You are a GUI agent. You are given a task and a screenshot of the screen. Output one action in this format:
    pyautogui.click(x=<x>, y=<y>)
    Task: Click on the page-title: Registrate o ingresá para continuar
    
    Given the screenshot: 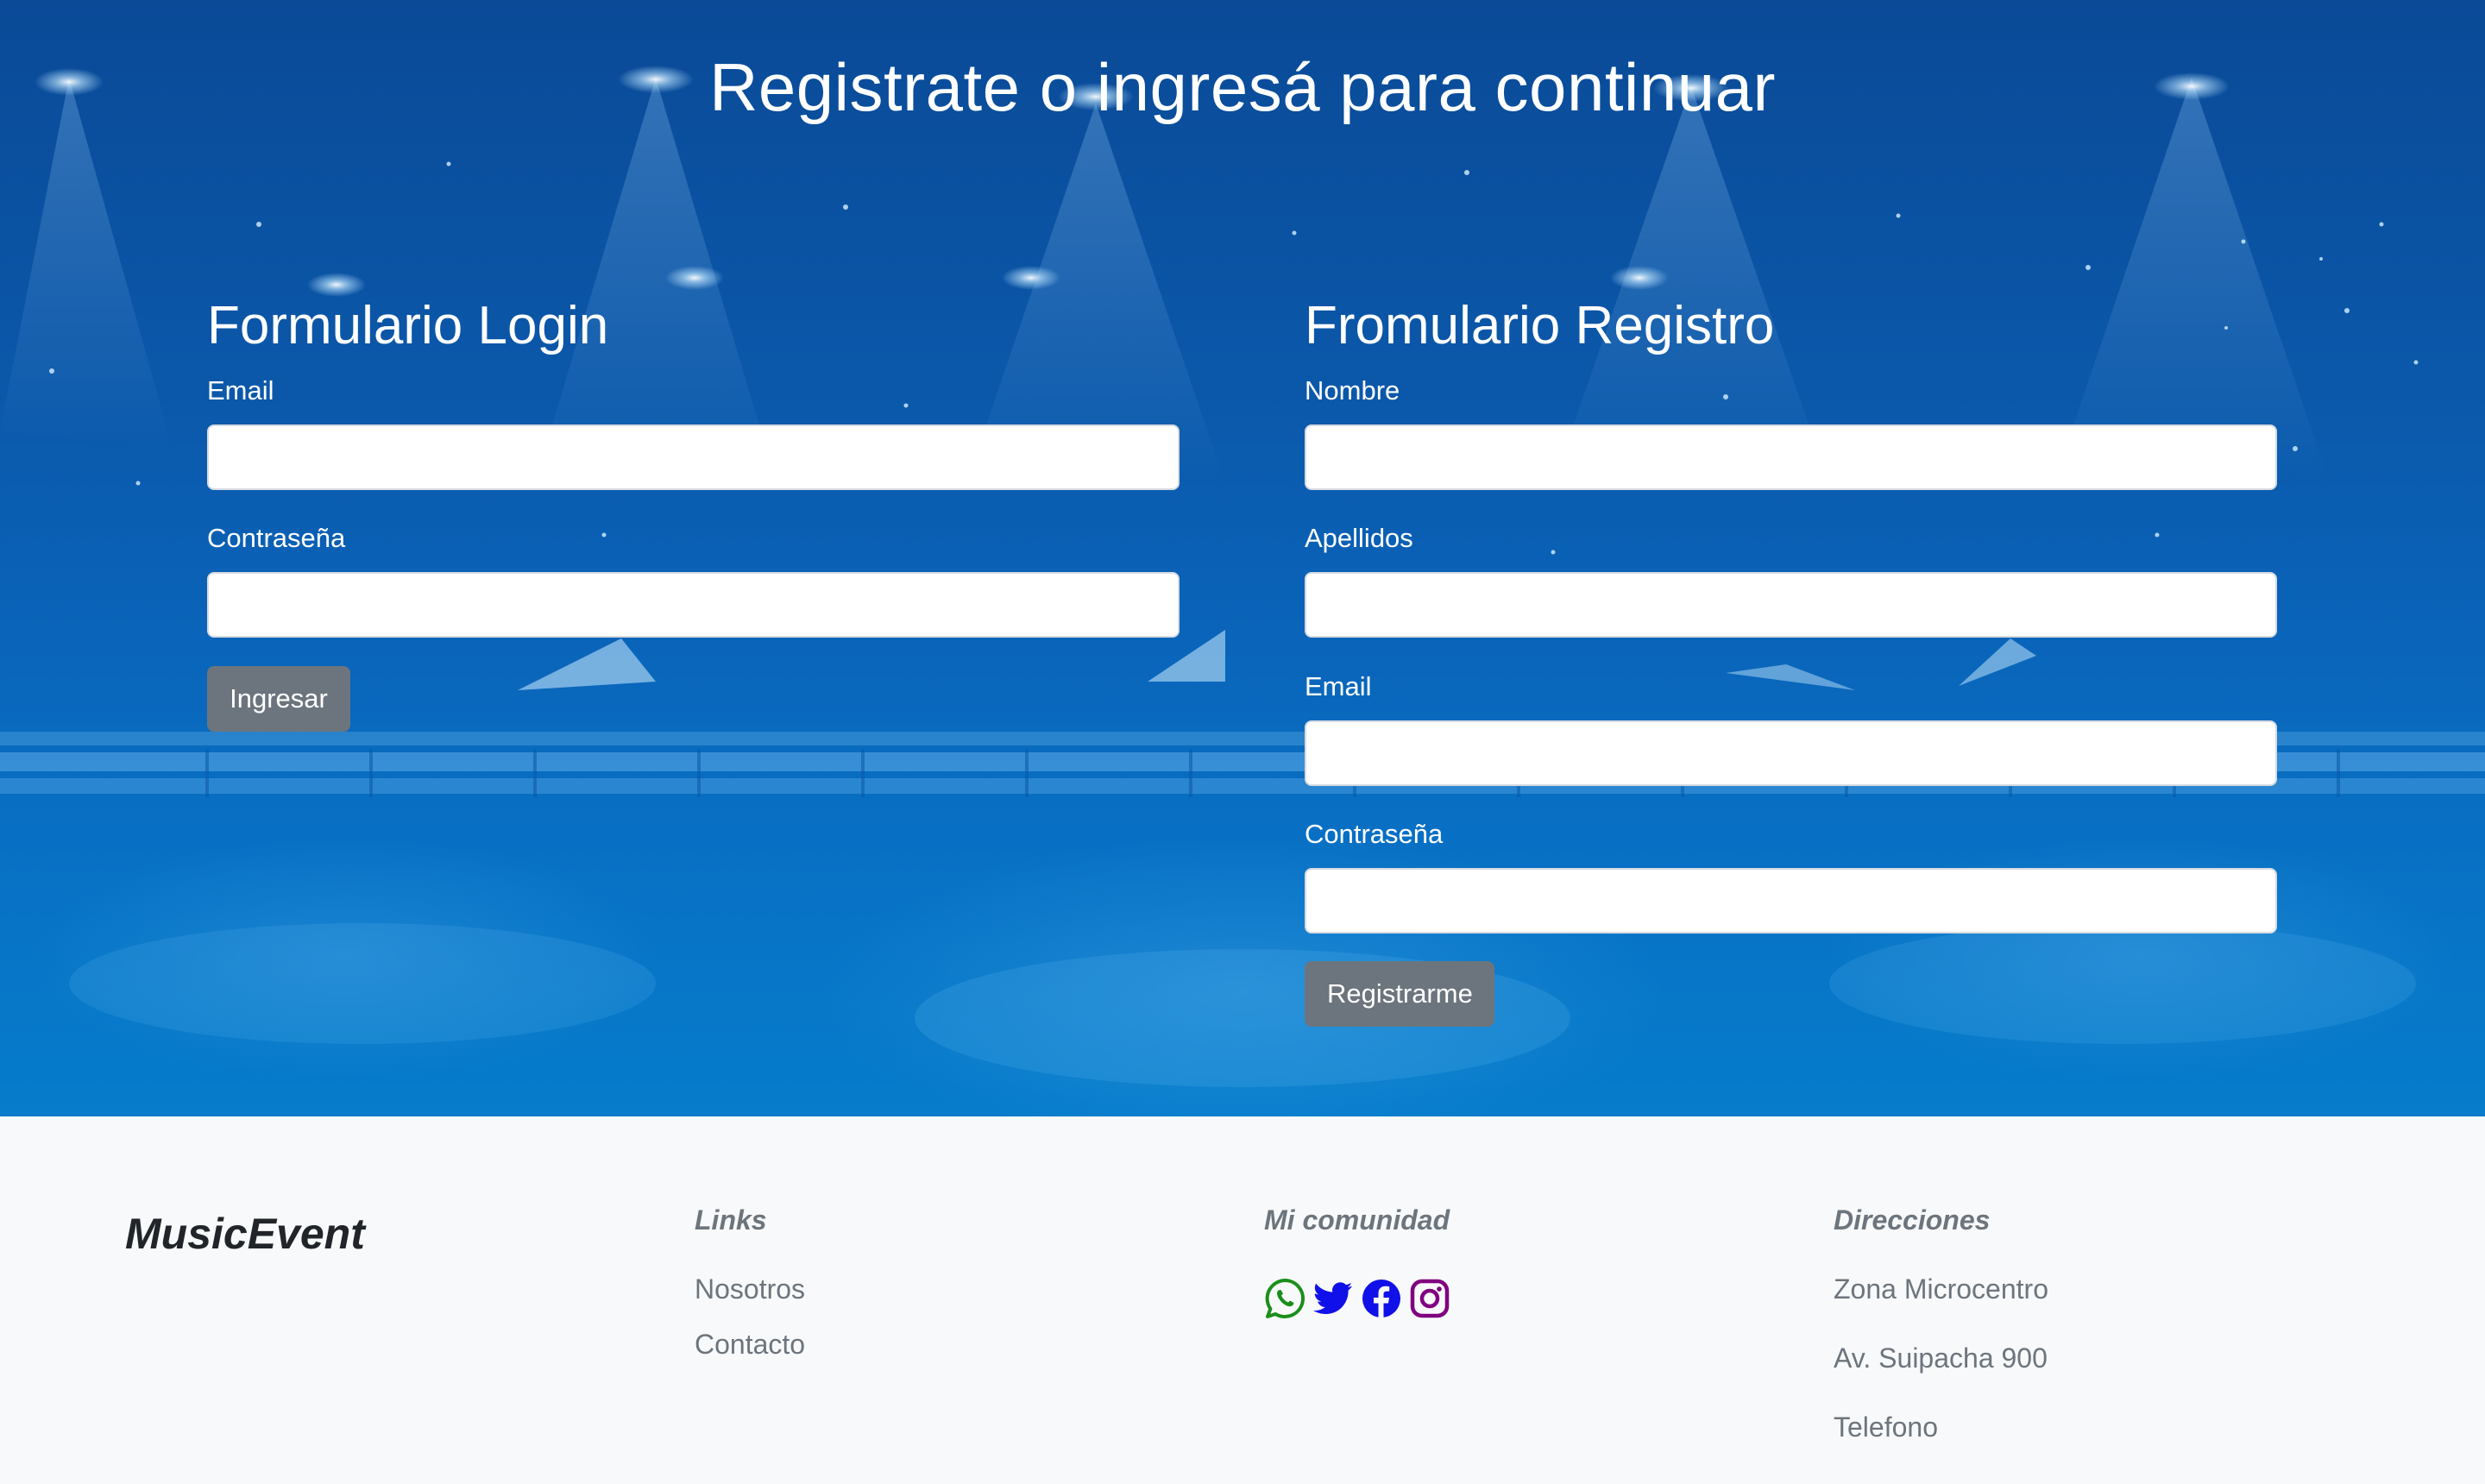 What is the action you would take?
    pyautogui.click(x=1242, y=87)
    